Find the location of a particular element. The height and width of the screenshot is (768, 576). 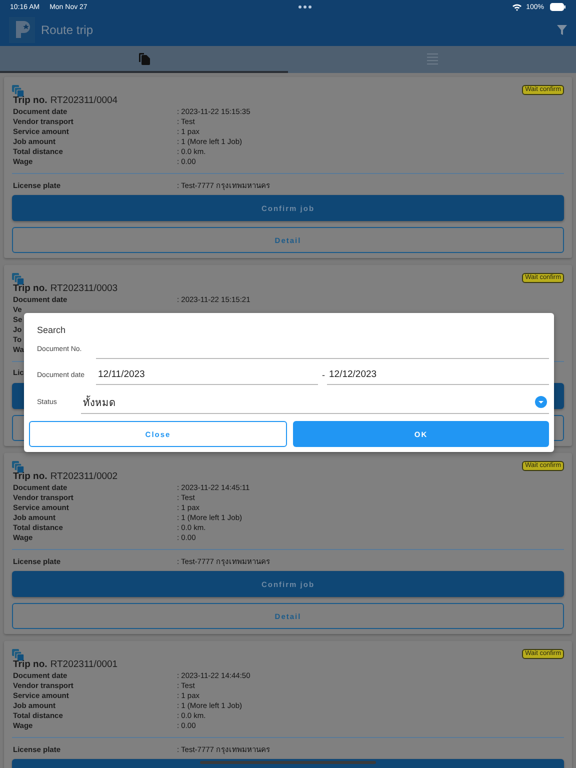

status-dropdown: ทั้งหมด is located at coordinates (315, 402).